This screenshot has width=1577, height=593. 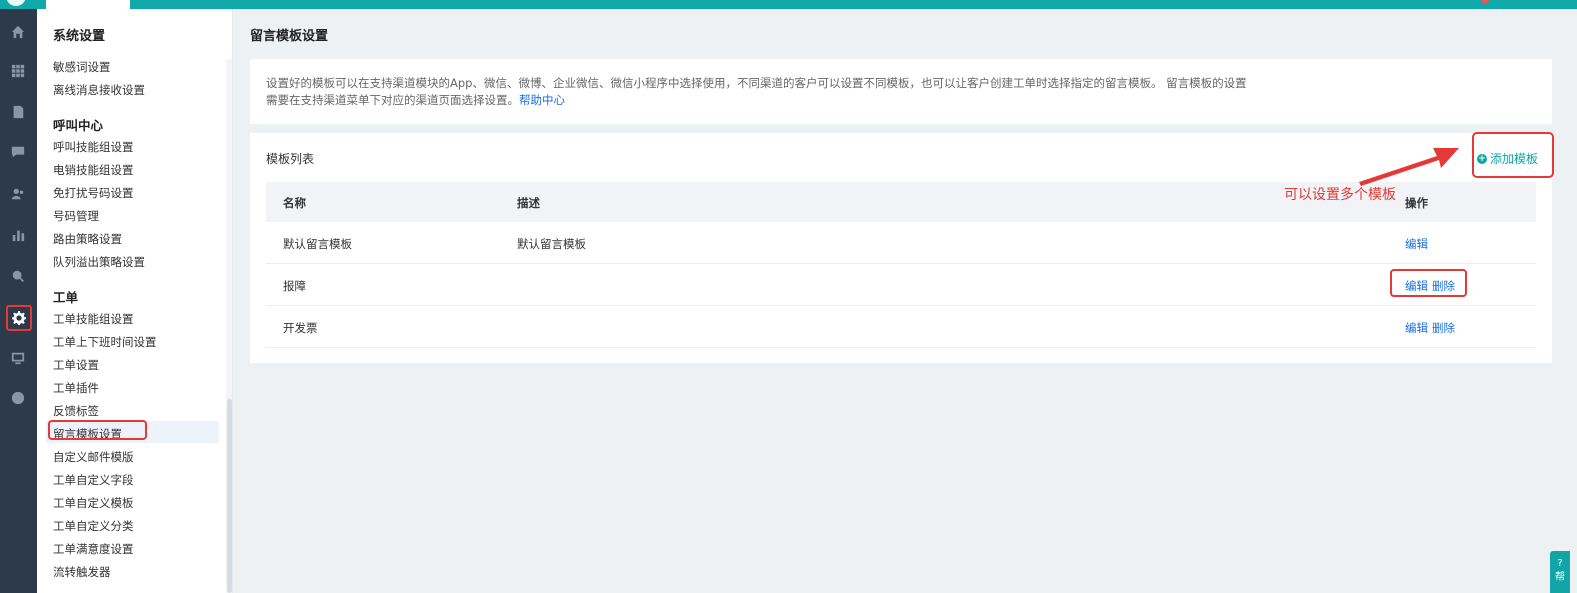 I want to click on sidebar-item-custom-fields: 工单自定义字段, so click(x=93, y=480).